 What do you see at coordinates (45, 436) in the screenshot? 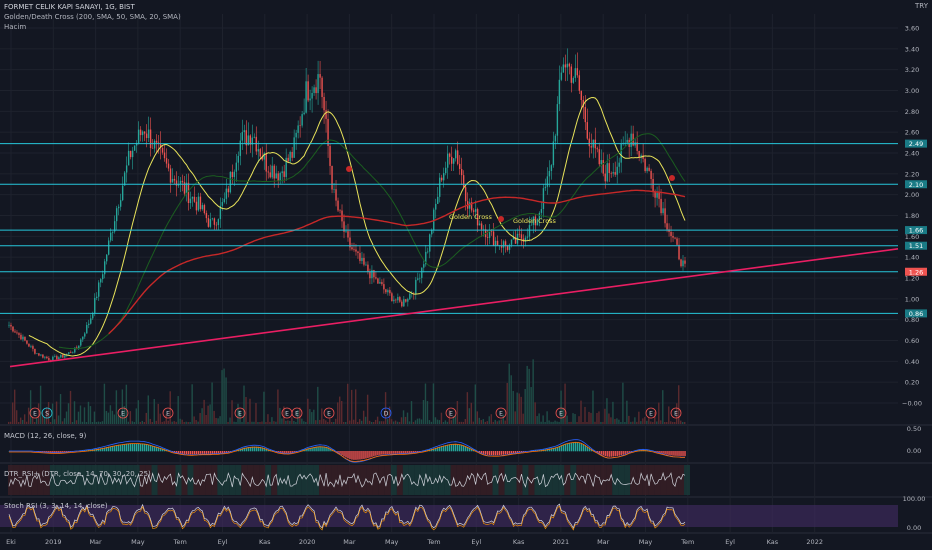
I see `macd-label: MACD (12, 26, close, 9)` at bounding box center [45, 436].